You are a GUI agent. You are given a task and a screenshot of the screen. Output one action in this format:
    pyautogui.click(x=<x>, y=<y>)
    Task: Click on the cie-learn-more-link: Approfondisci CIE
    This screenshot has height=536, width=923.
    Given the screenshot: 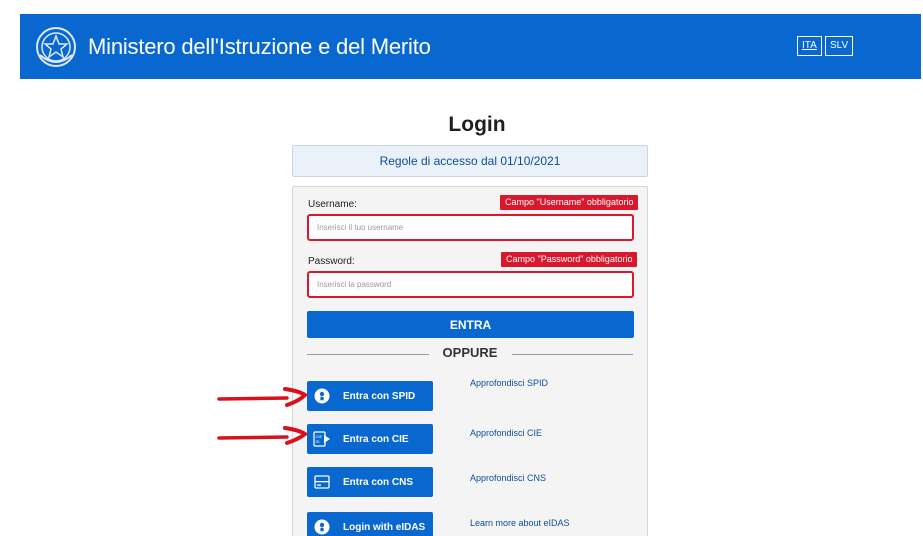 What is the action you would take?
    pyautogui.click(x=506, y=433)
    